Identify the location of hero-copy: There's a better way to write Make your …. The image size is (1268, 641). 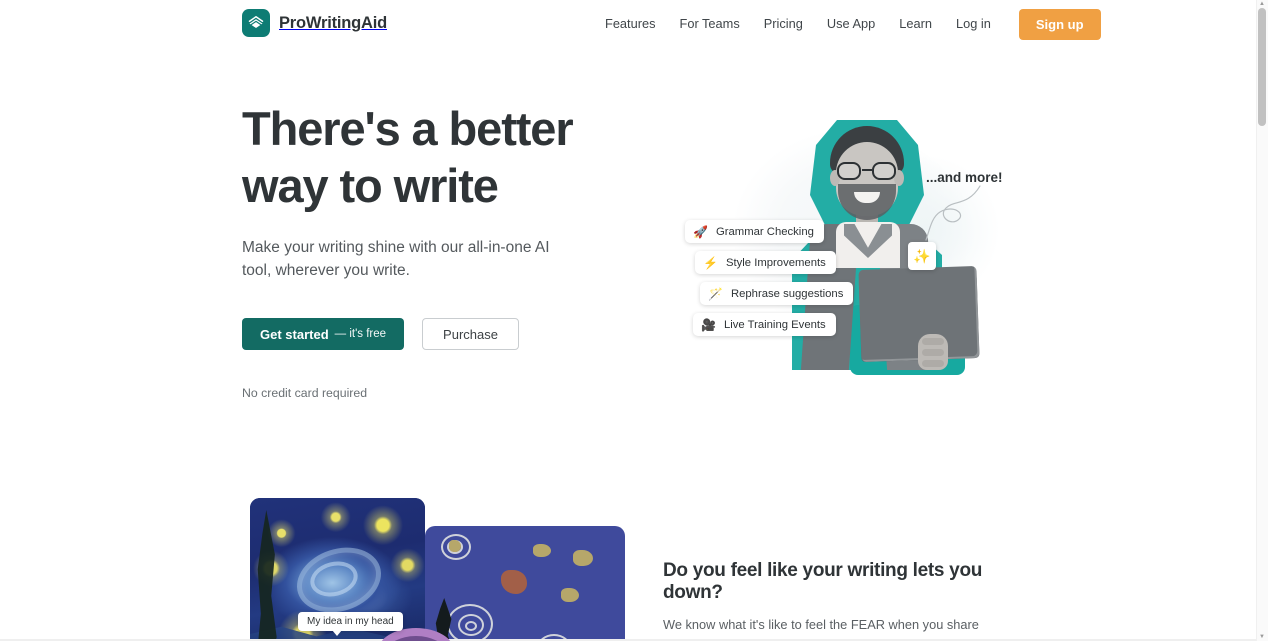
(442, 250).